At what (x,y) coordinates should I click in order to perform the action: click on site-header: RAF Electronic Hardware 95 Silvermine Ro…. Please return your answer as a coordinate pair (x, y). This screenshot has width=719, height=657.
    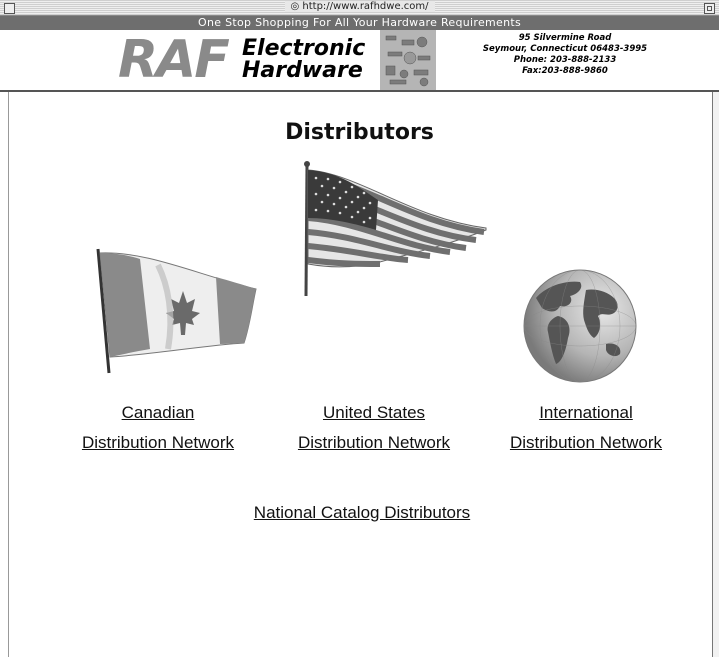
    Looking at the image, I should click on (359, 61).